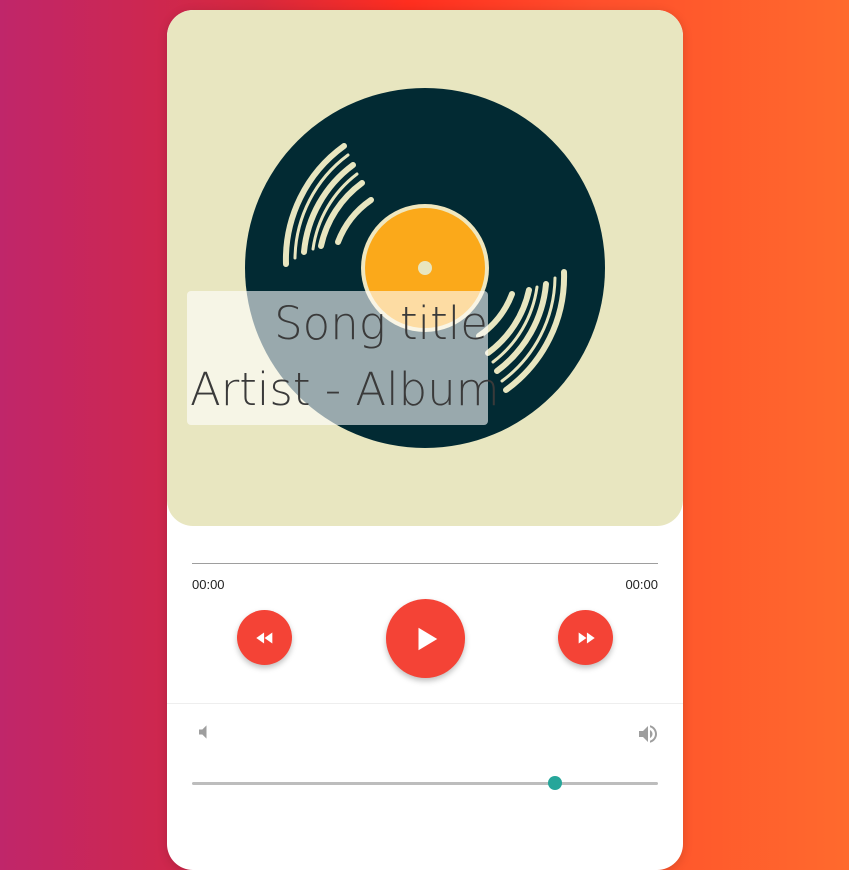 Image resolution: width=849 pixels, height=870 pixels. Describe the element at coordinates (345, 389) in the screenshot. I see `artist-album: Artist - Album` at that location.